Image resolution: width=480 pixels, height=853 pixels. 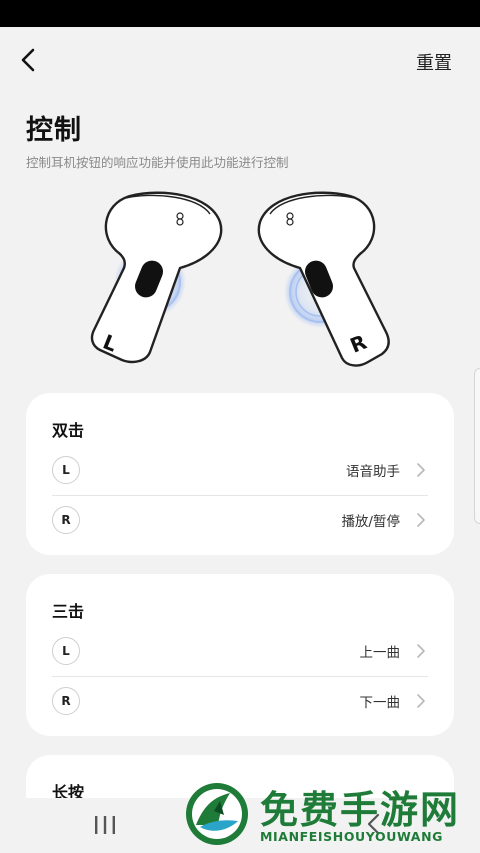 What do you see at coordinates (380, 653) in the screenshot?
I see `row-value: 上一曲` at bounding box center [380, 653].